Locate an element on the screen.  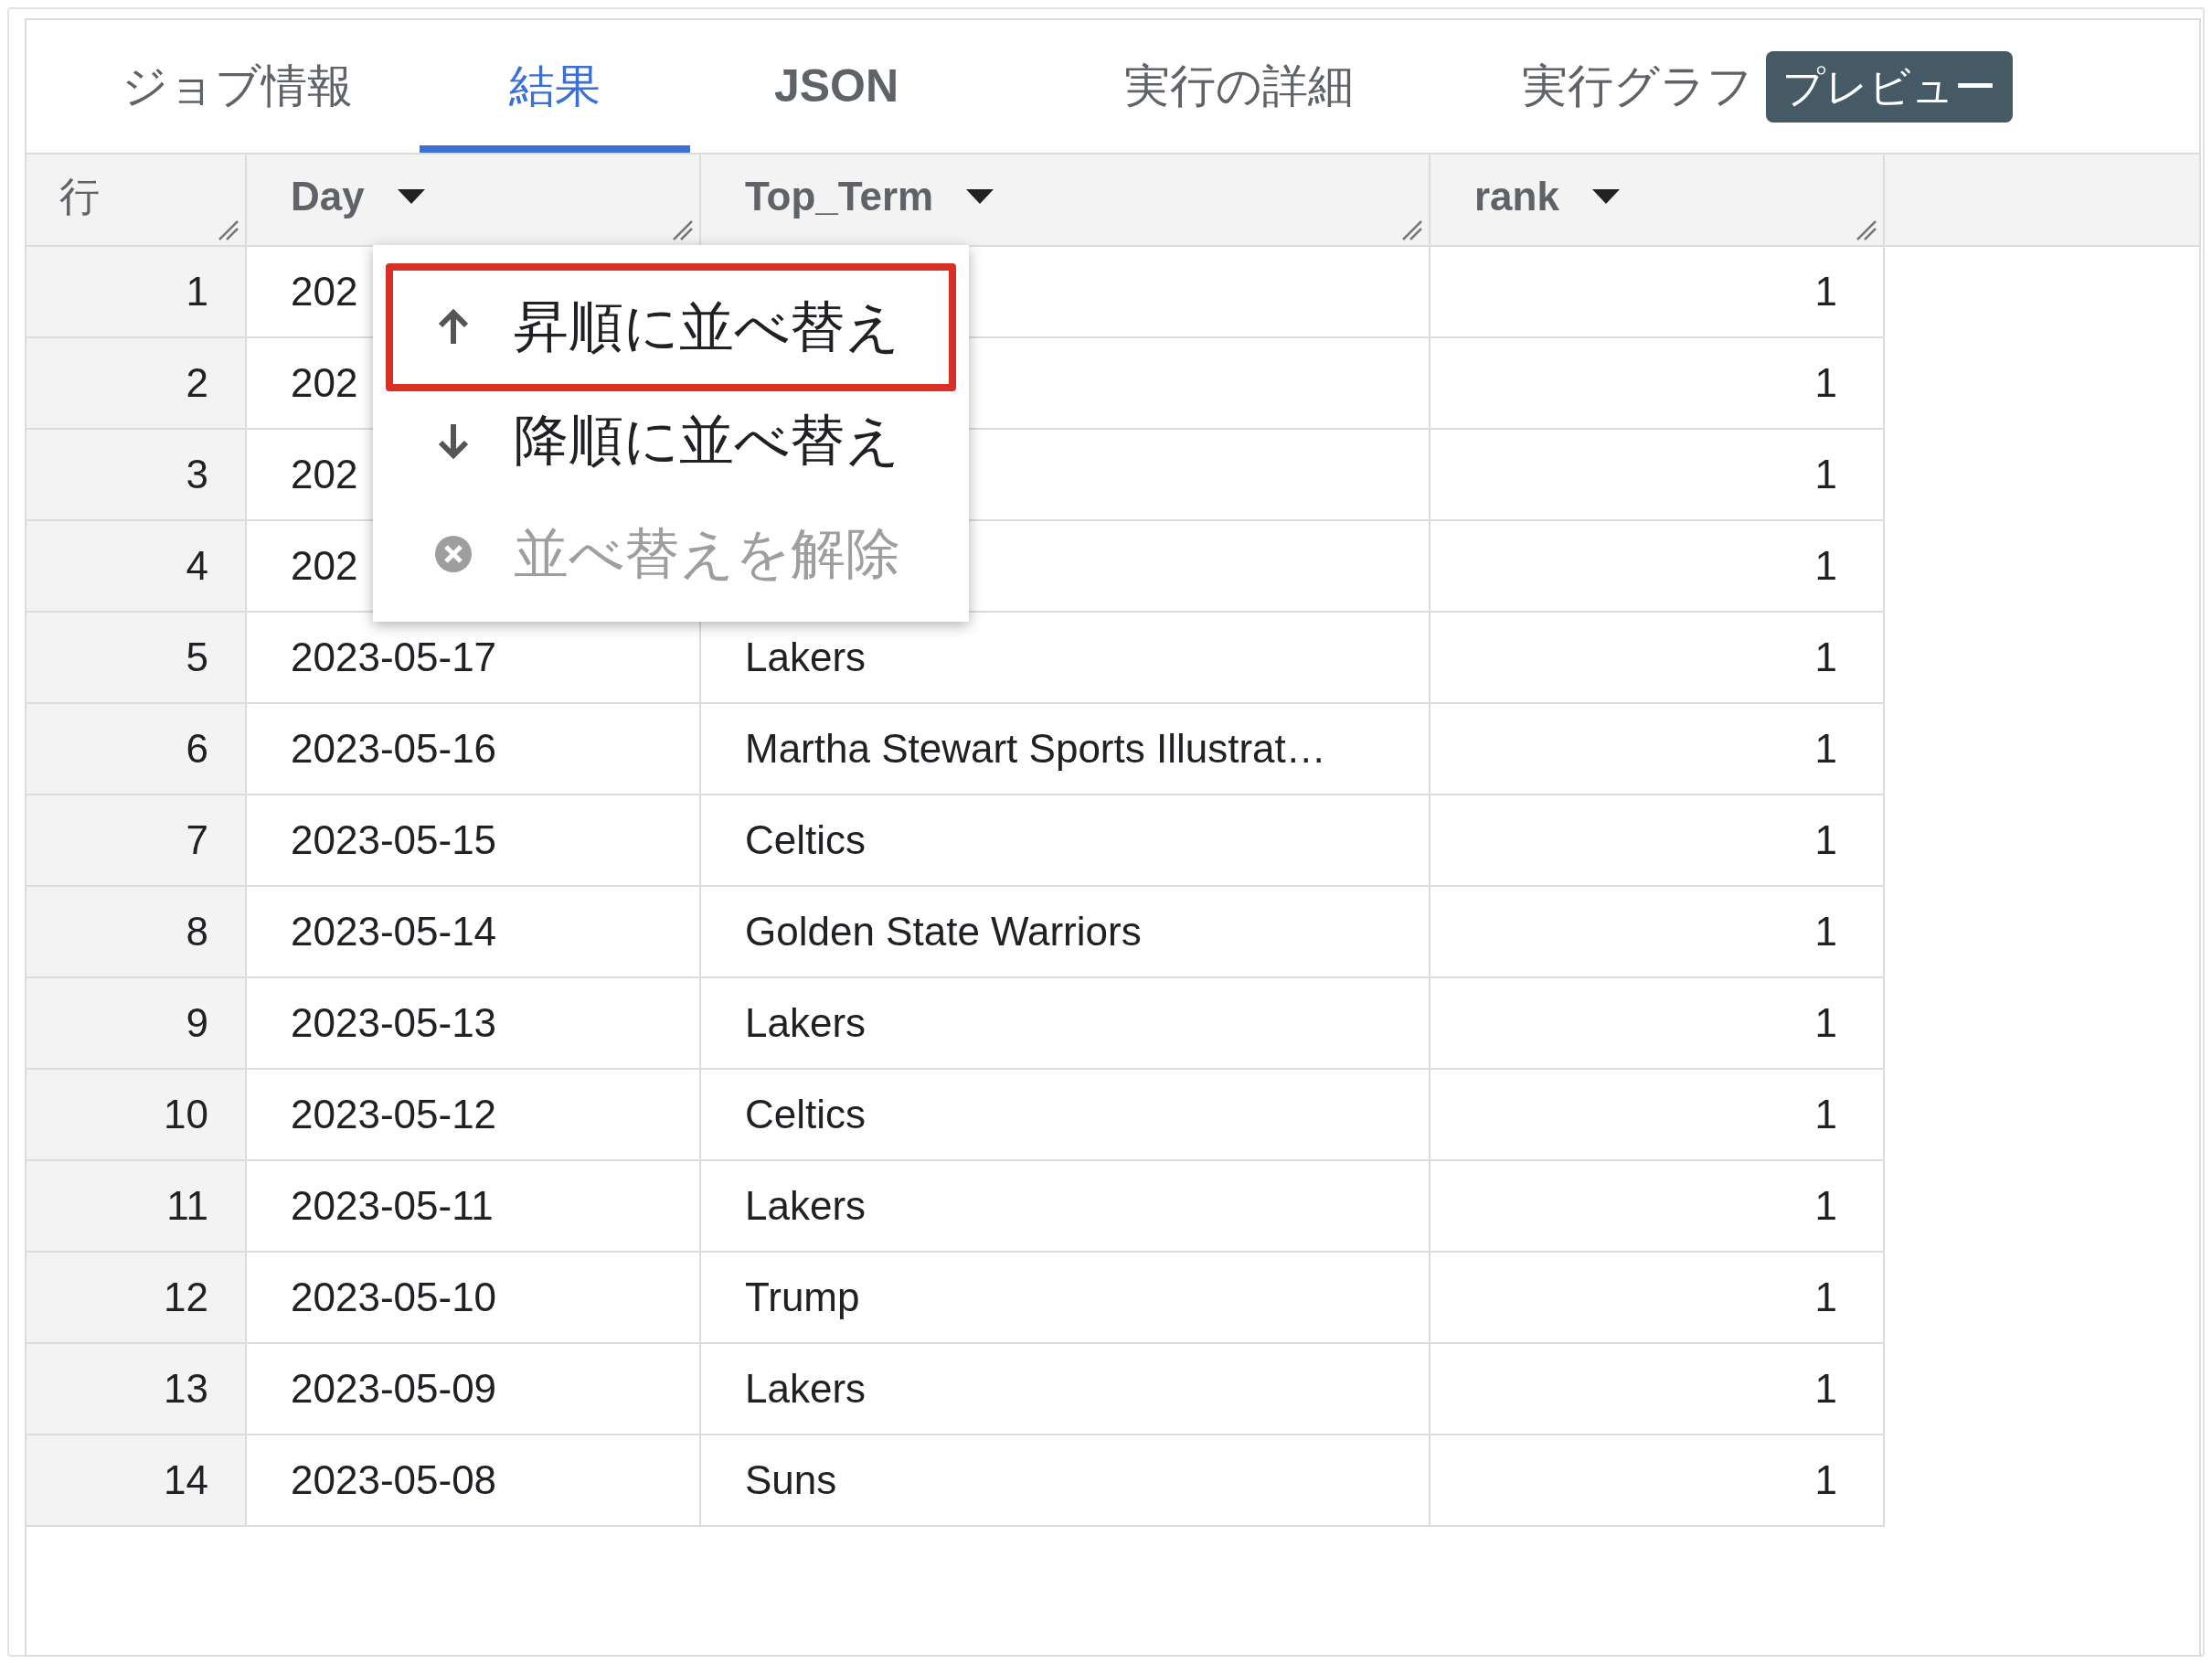
tab: ジョブ情報 is located at coordinates (237, 86).